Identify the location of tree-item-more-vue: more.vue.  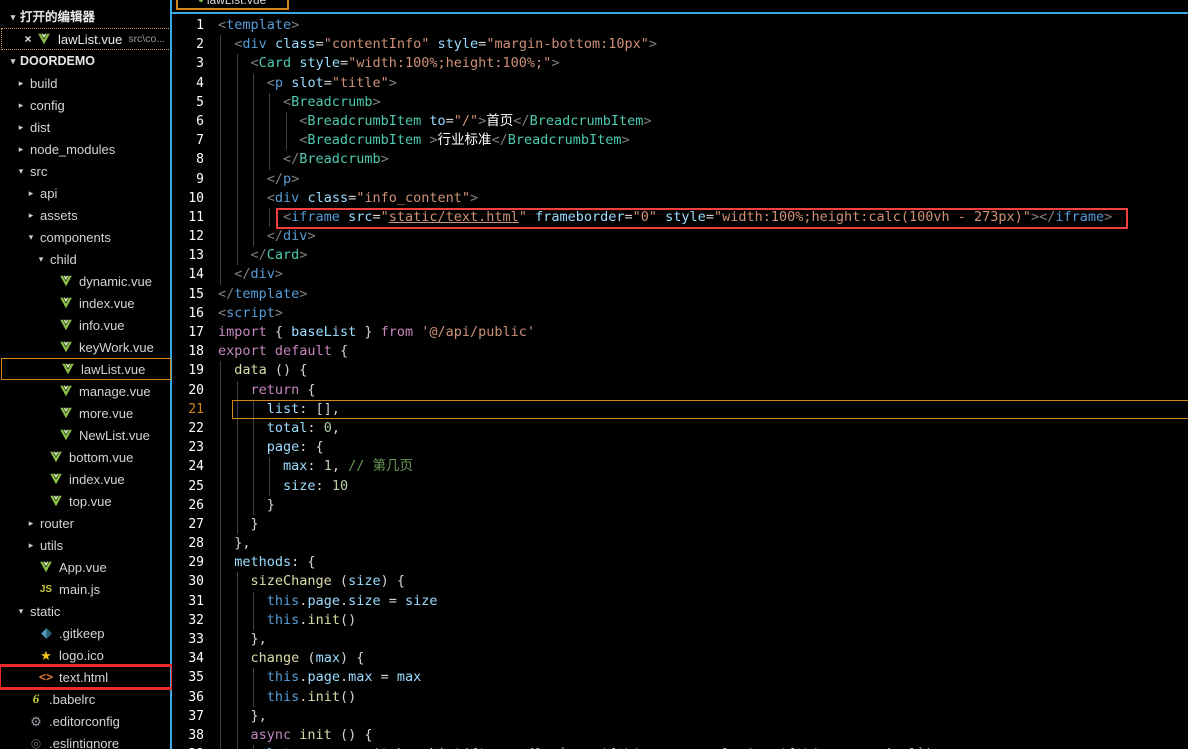
(86, 413).